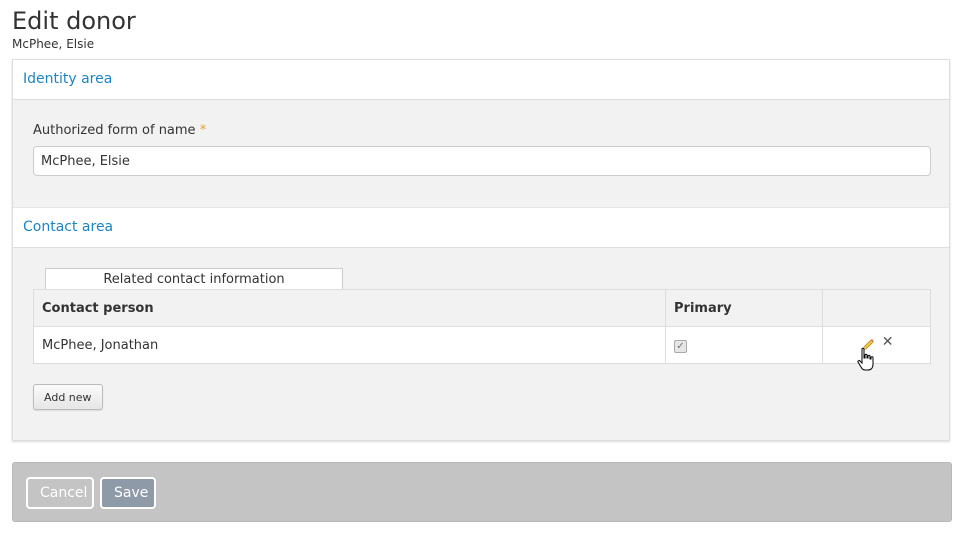  I want to click on table-header-row: Contact person Primary, so click(482, 308).